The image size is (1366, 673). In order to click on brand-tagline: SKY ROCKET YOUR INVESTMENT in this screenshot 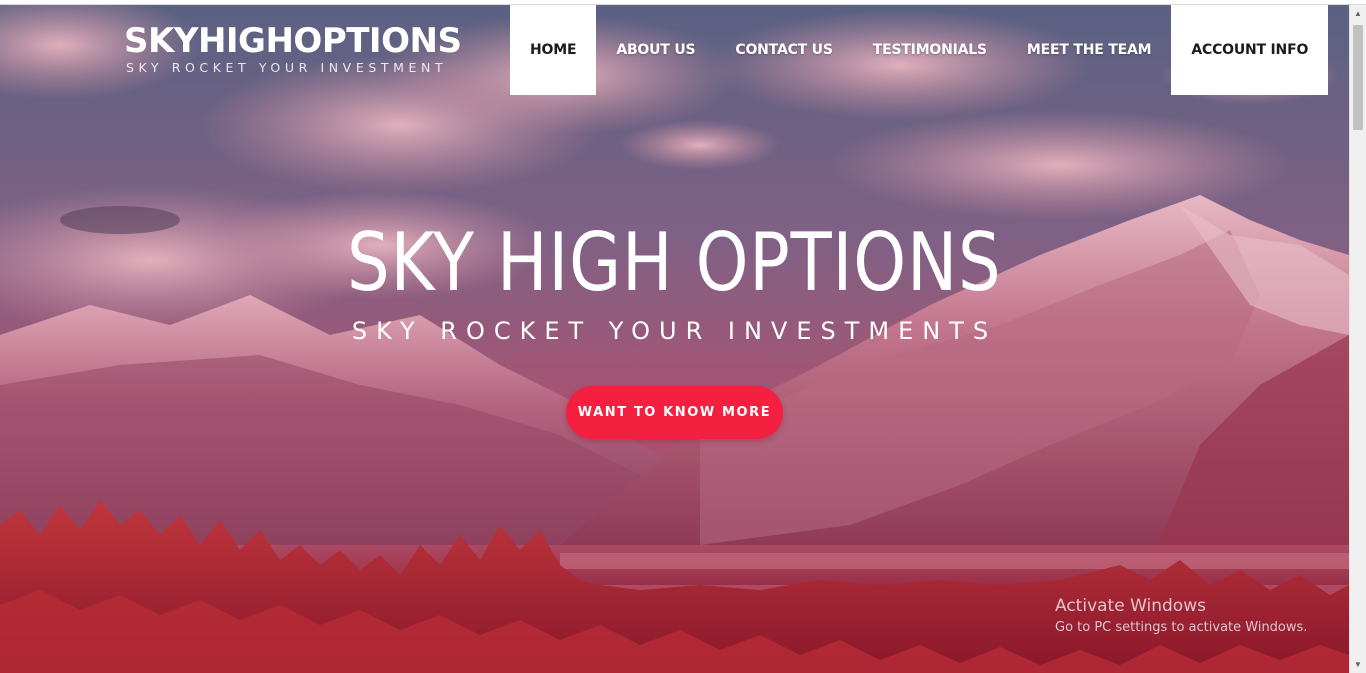, I will do `click(287, 67)`.